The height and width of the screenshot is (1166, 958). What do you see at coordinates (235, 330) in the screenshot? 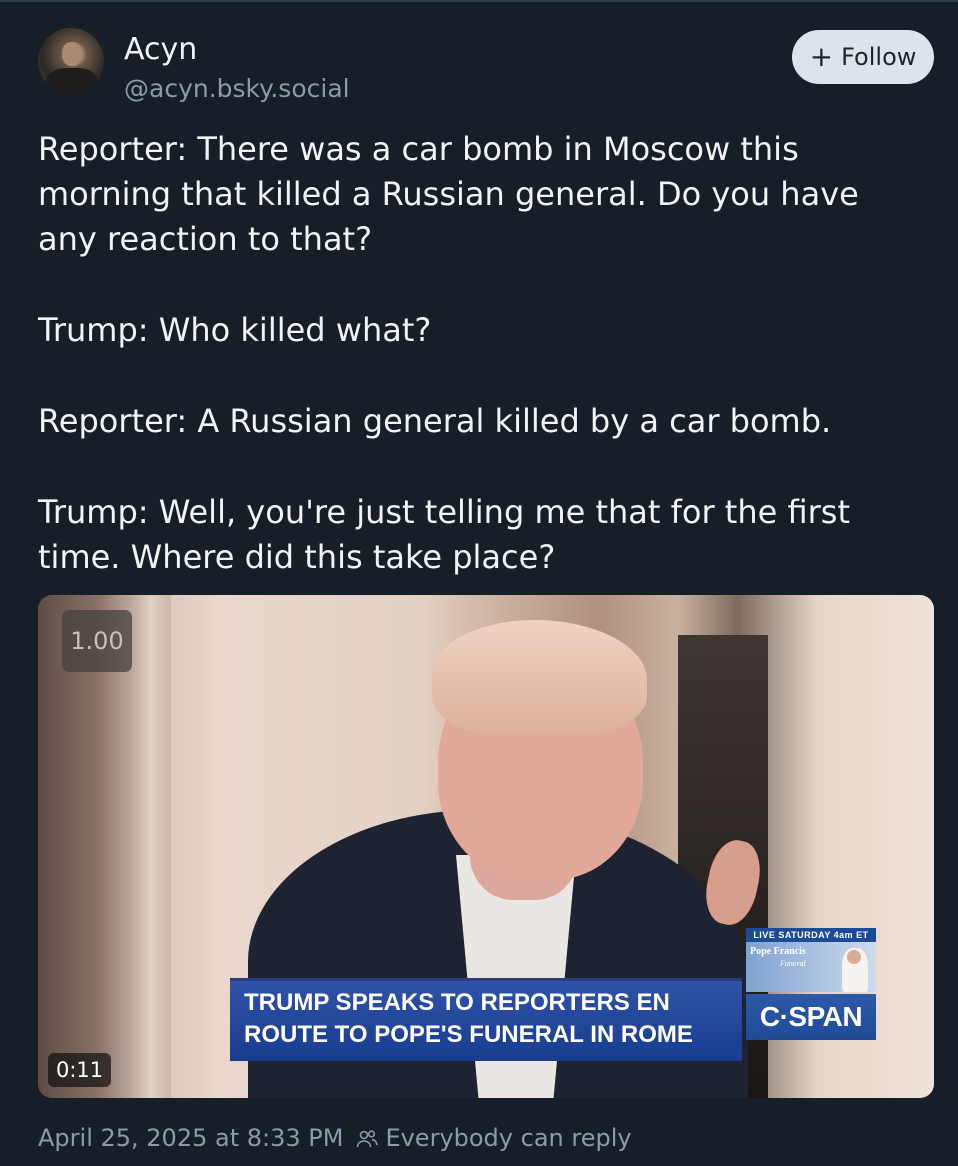
I see `post-text-line: Trump: Who killed what?` at bounding box center [235, 330].